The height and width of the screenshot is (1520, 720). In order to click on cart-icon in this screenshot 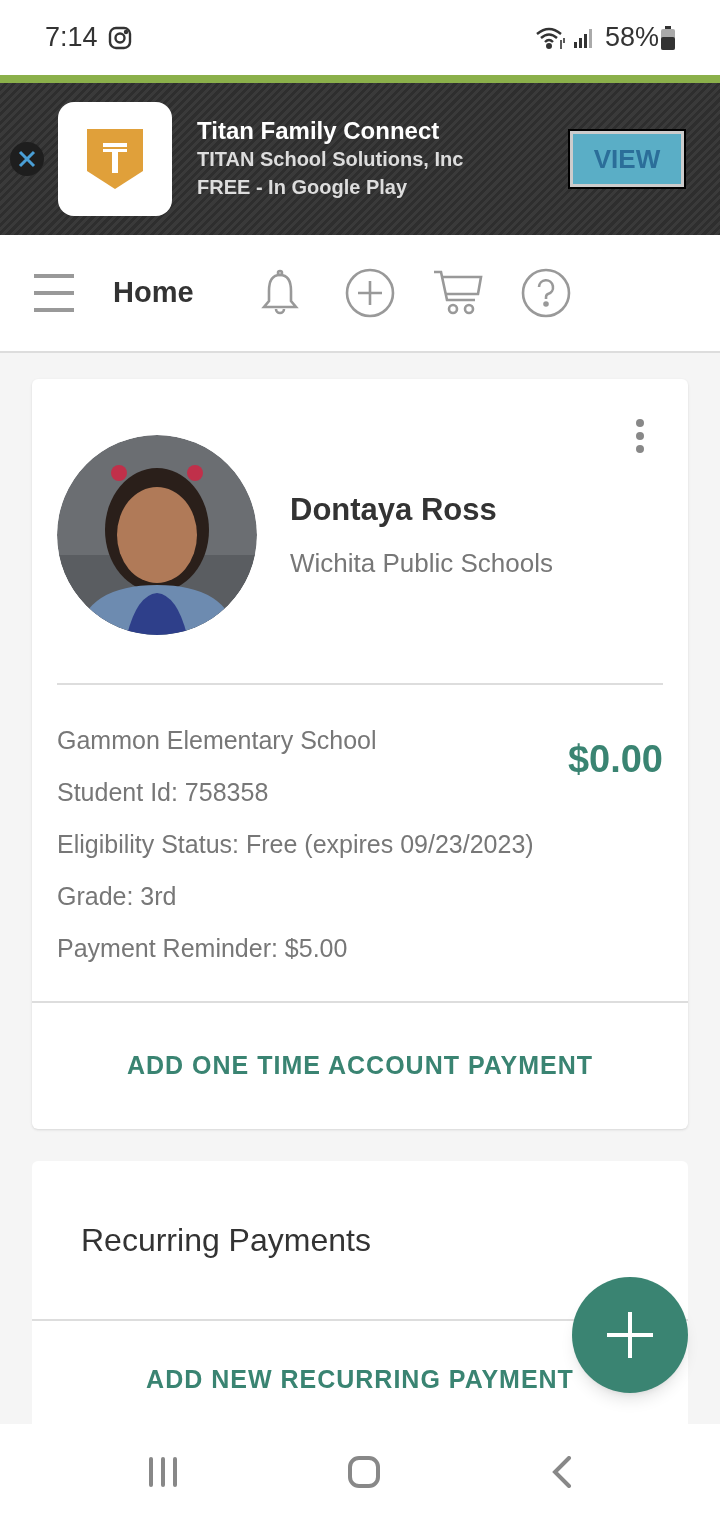, I will do `click(458, 293)`.